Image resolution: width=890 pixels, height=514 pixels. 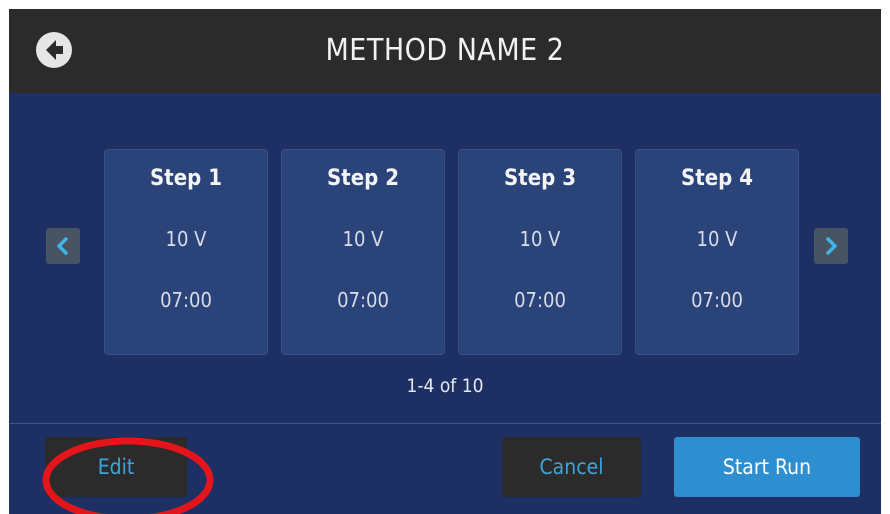 I want to click on next-page-button, so click(x=831, y=246).